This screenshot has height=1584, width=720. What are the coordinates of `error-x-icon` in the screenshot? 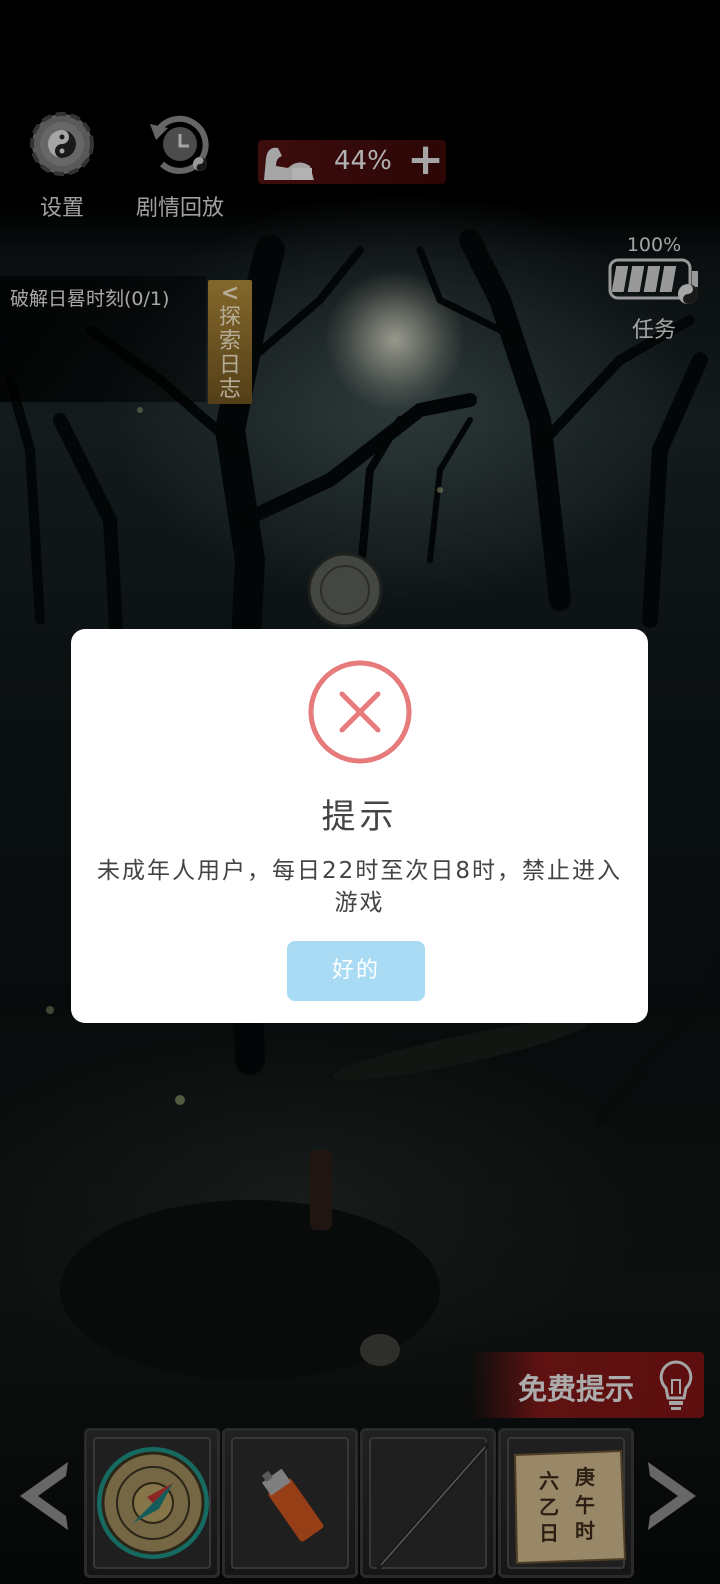 It's located at (360, 712).